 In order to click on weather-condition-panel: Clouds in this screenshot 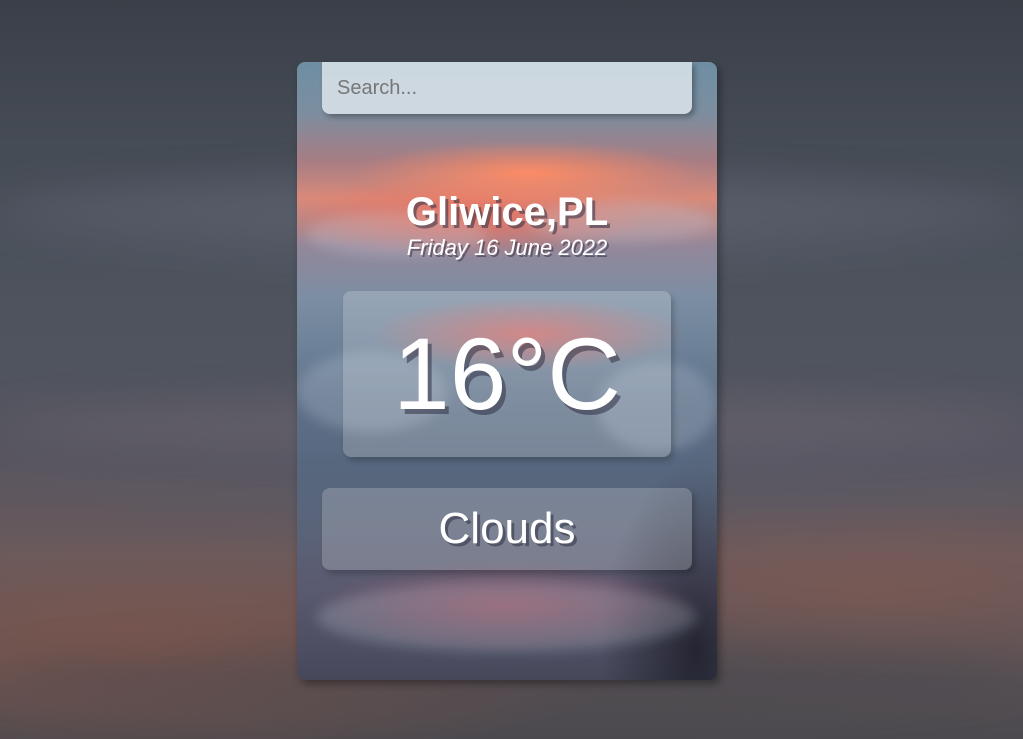, I will do `click(507, 529)`.